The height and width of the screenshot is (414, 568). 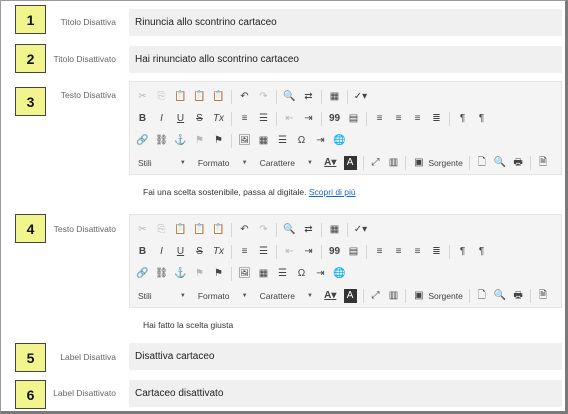 What do you see at coordinates (332, 192) in the screenshot?
I see `scopri-link: Scopri di più` at bounding box center [332, 192].